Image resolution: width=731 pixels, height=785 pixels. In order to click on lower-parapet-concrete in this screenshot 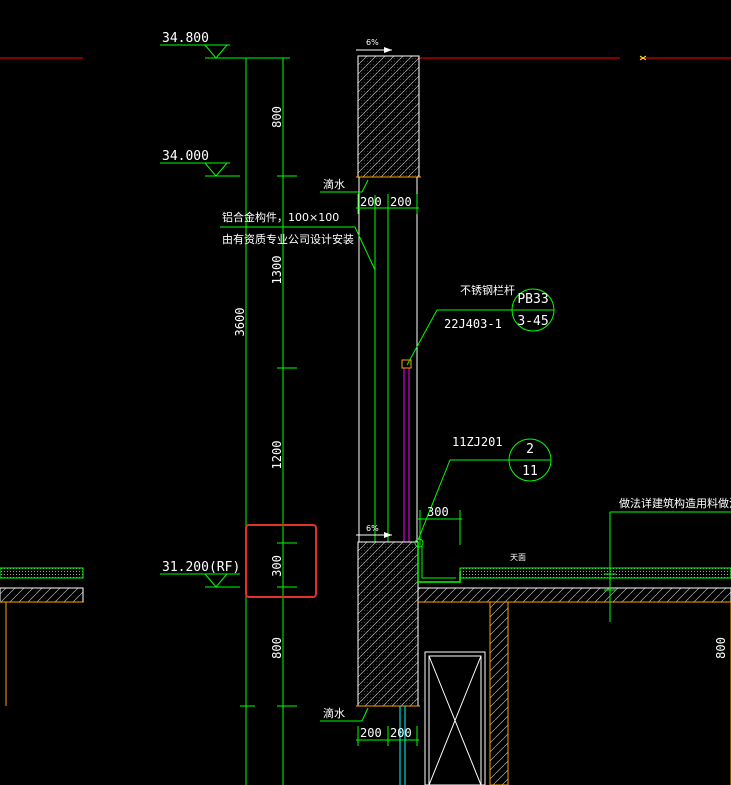, I will do `click(388, 624)`.